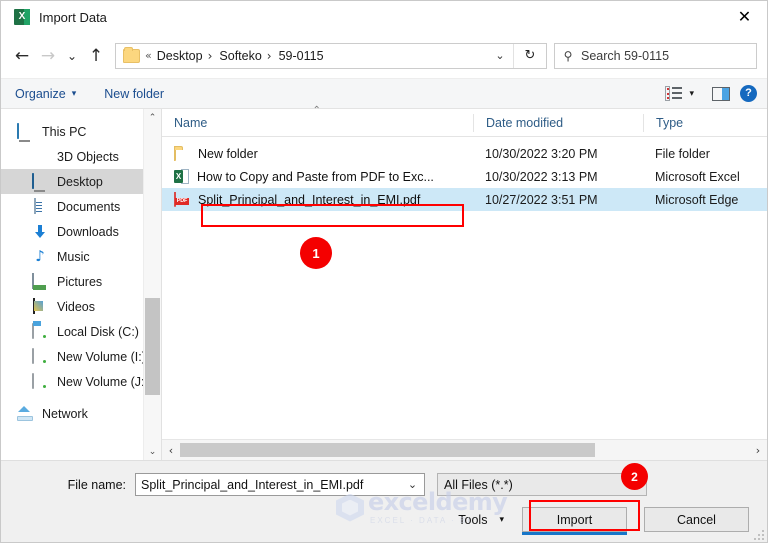  What do you see at coordinates (40, 356) in the screenshot?
I see `drive-icon` at bounding box center [40, 356].